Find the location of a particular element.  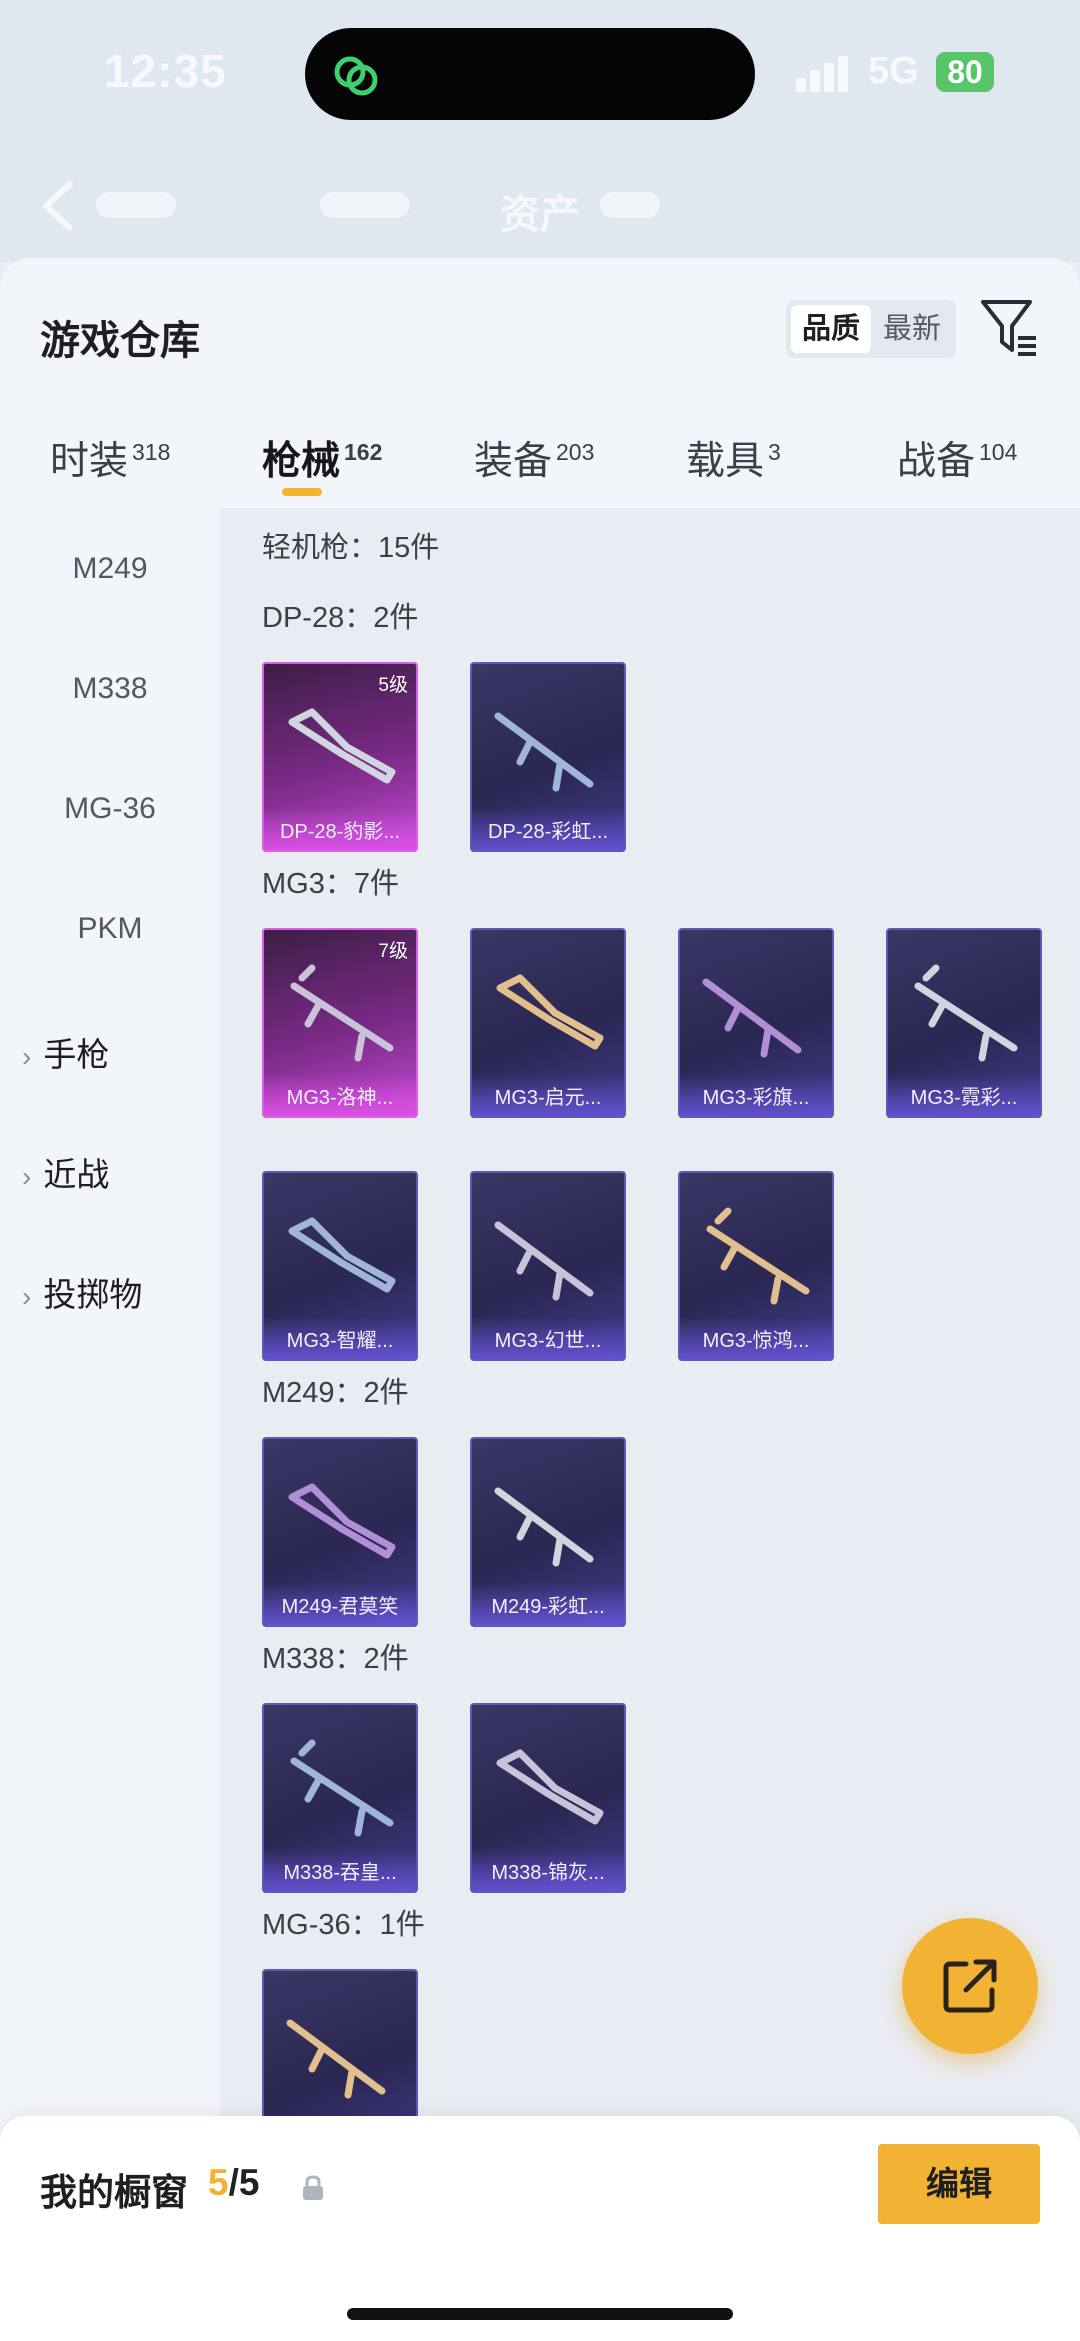

sort-latest-button: 最新 is located at coordinates (912, 329).